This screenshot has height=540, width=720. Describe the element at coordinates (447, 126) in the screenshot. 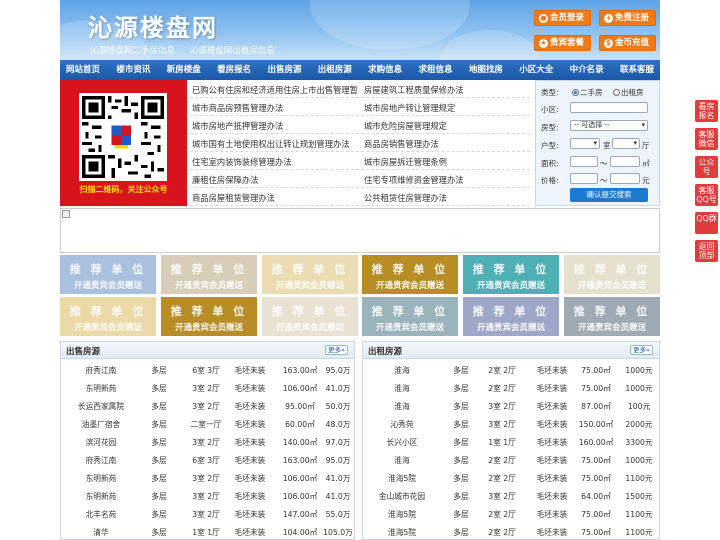

I see `policy-link: 城市危险房屋管理规定` at that location.